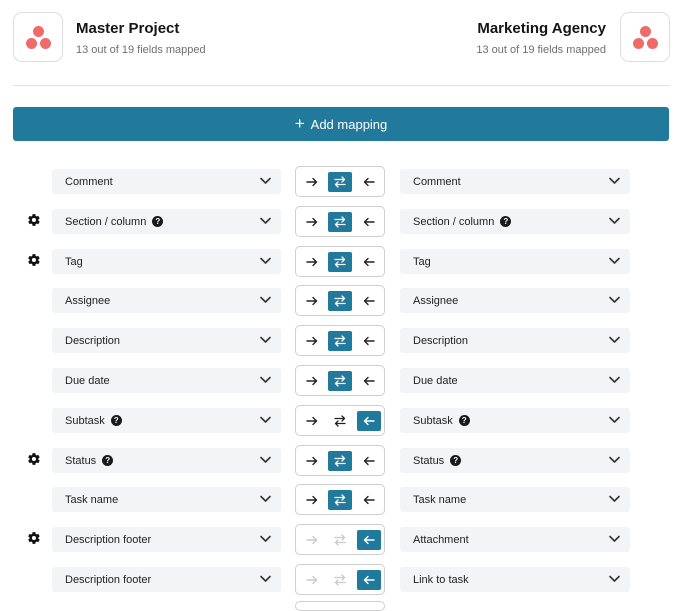 The height and width of the screenshot is (611, 683). I want to click on target-field-select: Subtask?, so click(515, 420).